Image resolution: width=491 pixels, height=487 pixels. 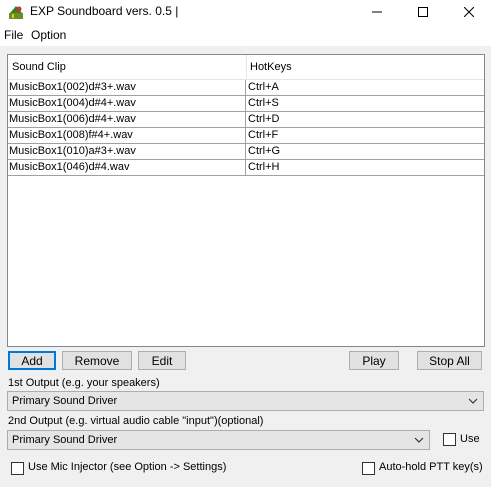 I want to click on remove-button: Remove, so click(x=97, y=360).